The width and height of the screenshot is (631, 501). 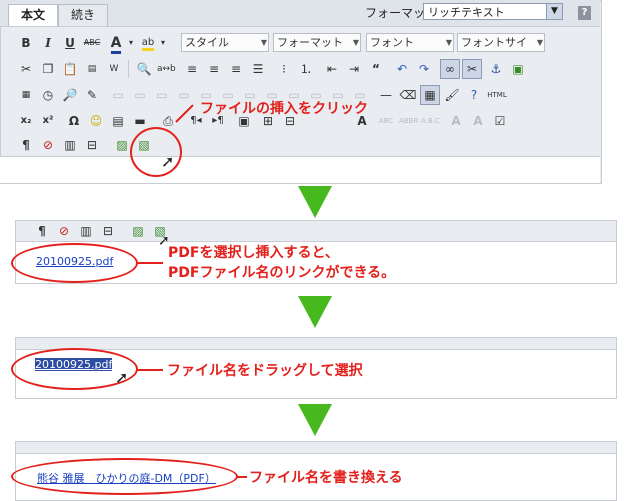 I want to click on font-dropdown: フォント ▼, so click(x=410, y=42).